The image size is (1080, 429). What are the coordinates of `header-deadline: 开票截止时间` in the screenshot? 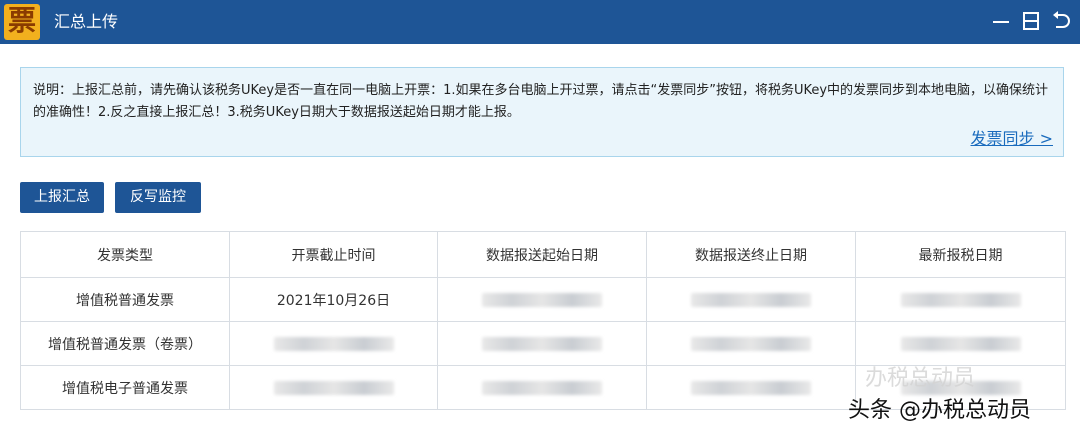 It's located at (333, 254).